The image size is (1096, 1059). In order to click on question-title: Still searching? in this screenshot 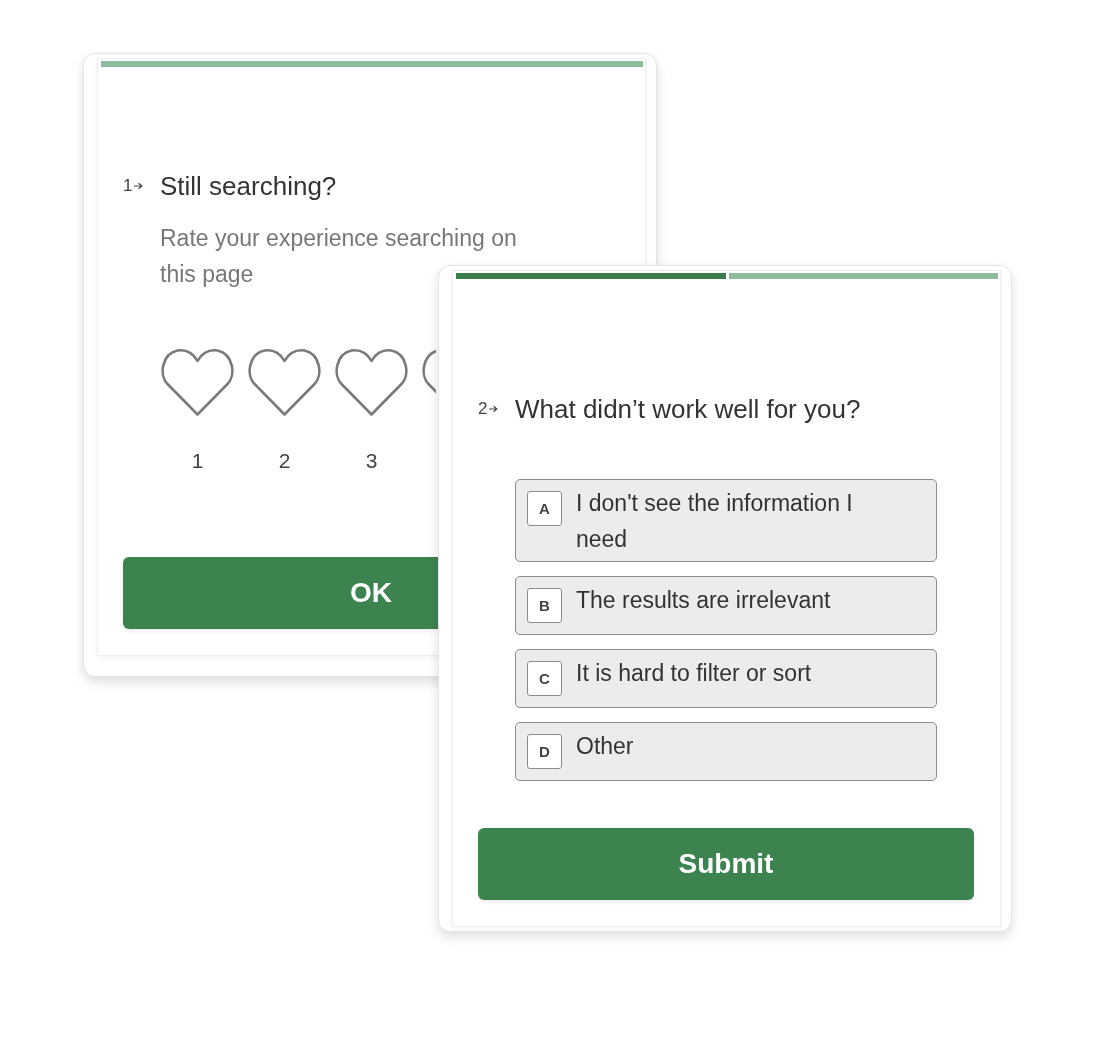, I will do `click(248, 186)`.